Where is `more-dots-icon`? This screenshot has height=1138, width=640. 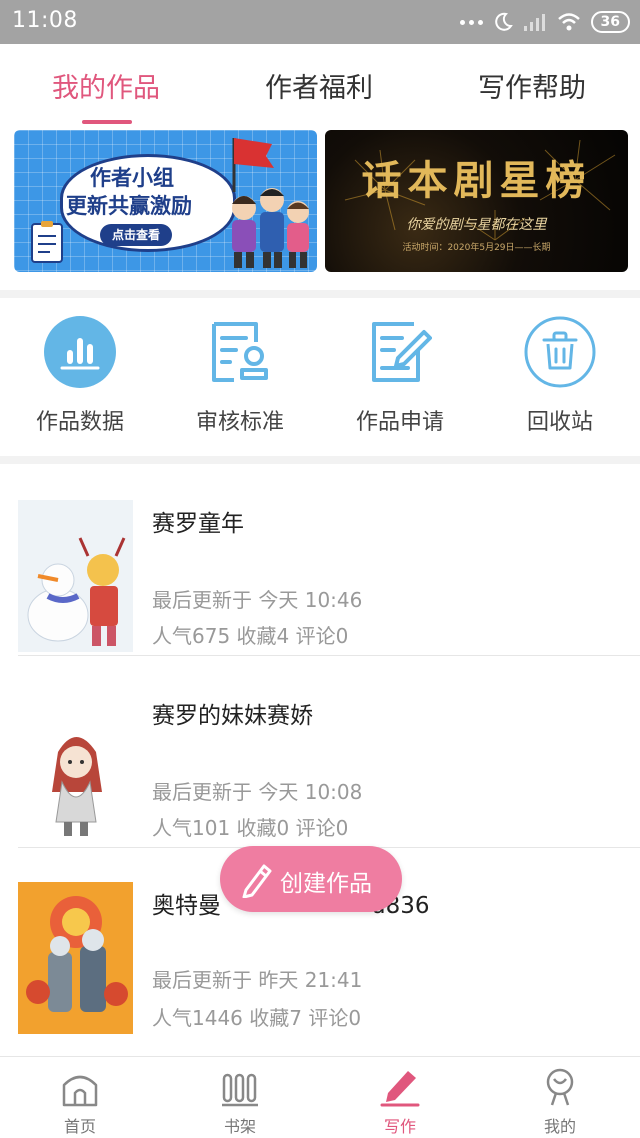
more-dots-icon is located at coordinates (471, 22).